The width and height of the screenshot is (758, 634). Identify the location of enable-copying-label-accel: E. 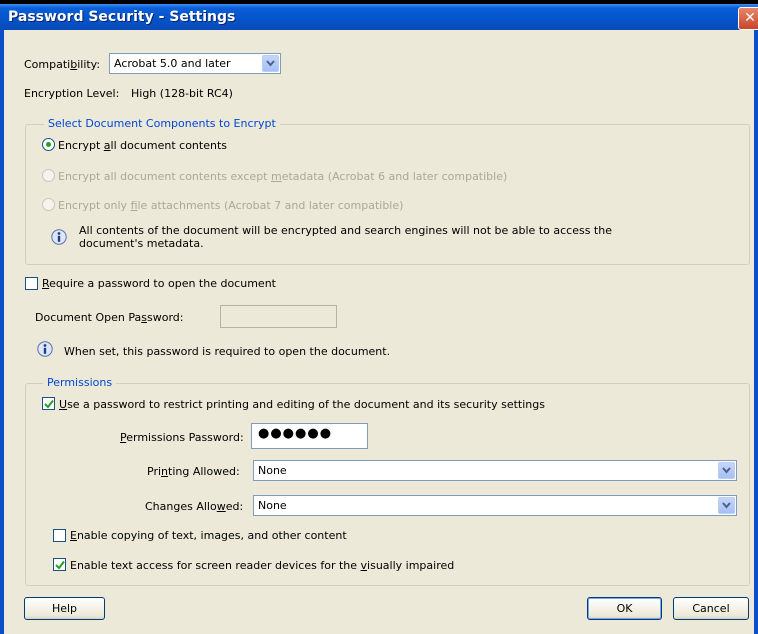
(73, 535).